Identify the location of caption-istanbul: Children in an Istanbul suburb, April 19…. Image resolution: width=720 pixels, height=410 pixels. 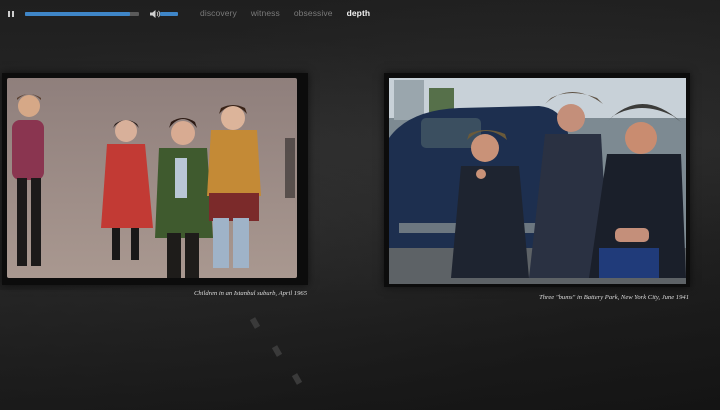
(250, 293).